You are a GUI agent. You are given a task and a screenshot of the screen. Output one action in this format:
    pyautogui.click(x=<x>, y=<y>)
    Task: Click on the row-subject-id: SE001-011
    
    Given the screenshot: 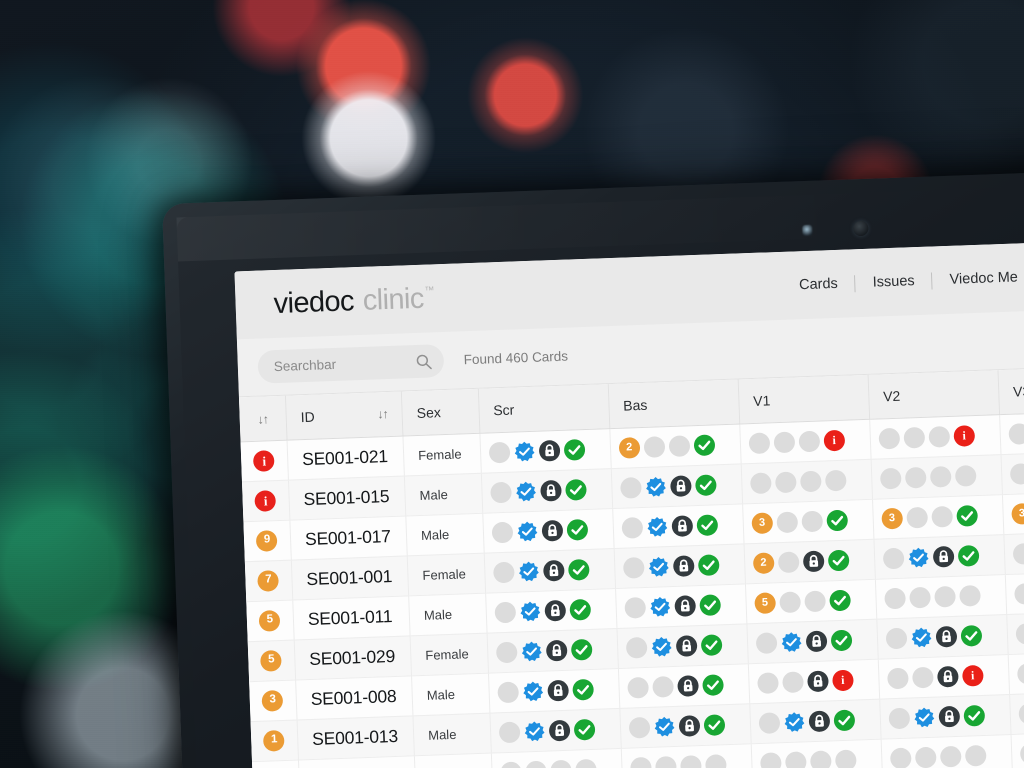 What is the action you would take?
    pyautogui.click(x=351, y=617)
    